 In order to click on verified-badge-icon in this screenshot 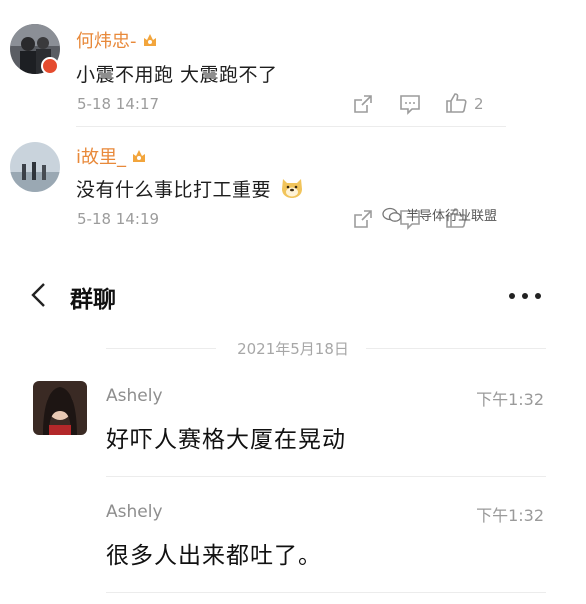, I will do `click(50, 66)`.